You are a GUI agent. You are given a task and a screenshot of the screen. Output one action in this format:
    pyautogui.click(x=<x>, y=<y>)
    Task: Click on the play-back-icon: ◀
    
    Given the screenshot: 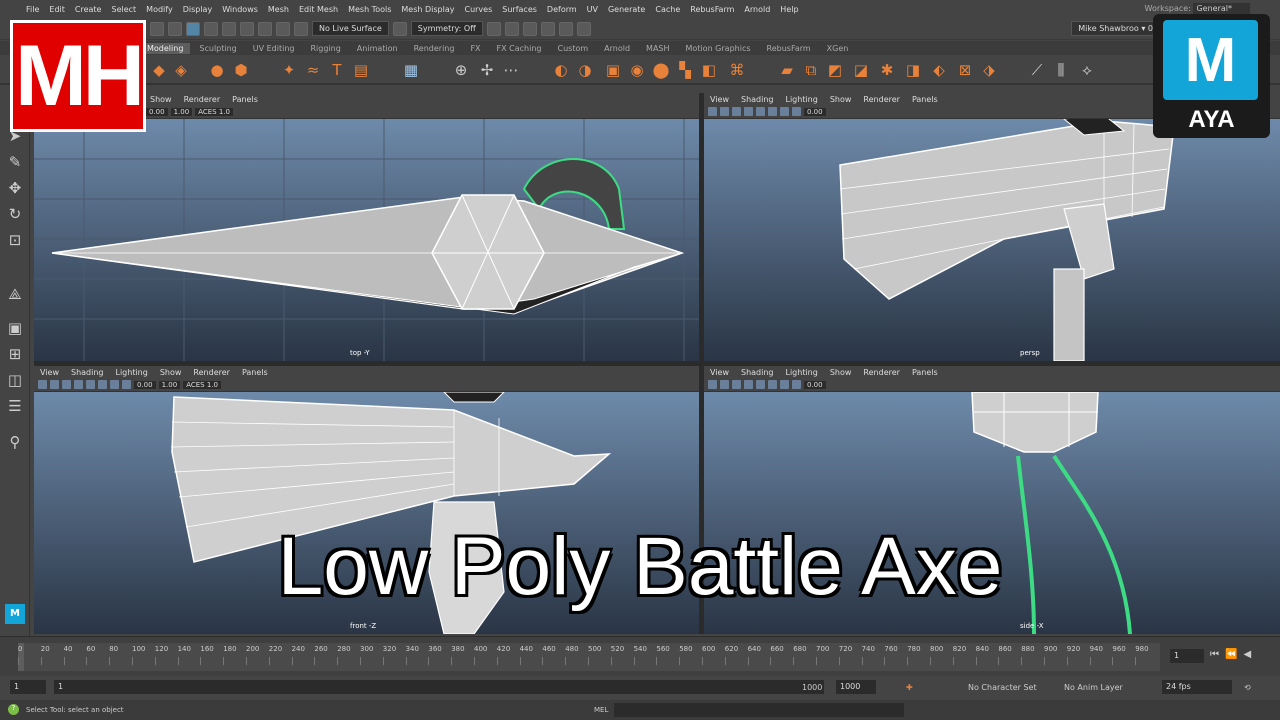 What is the action you would take?
    pyautogui.click(x=1247, y=654)
    